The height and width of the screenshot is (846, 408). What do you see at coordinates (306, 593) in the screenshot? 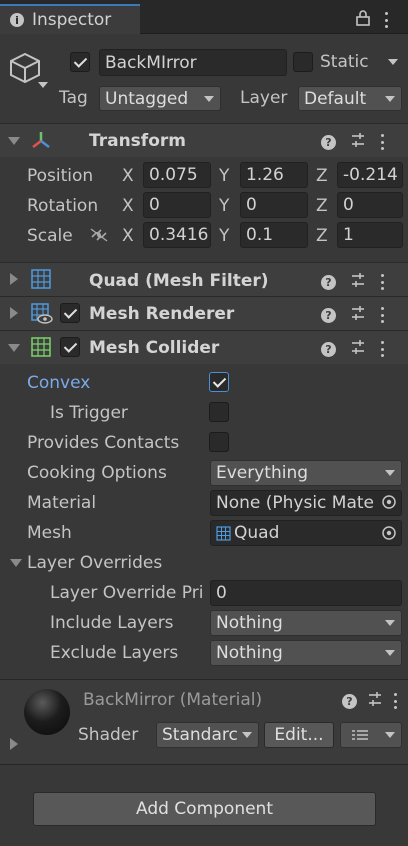
I see `layer-override-priority-field: 0` at bounding box center [306, 593].